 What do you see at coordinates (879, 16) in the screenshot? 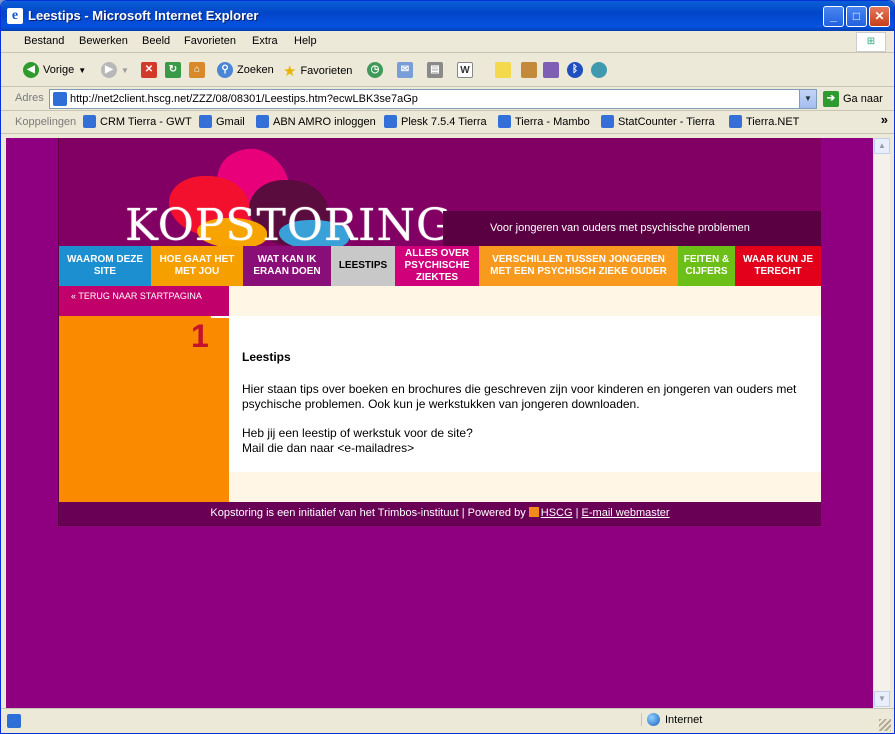
I see `close-button: ✕` at bounding box center [879, 16].